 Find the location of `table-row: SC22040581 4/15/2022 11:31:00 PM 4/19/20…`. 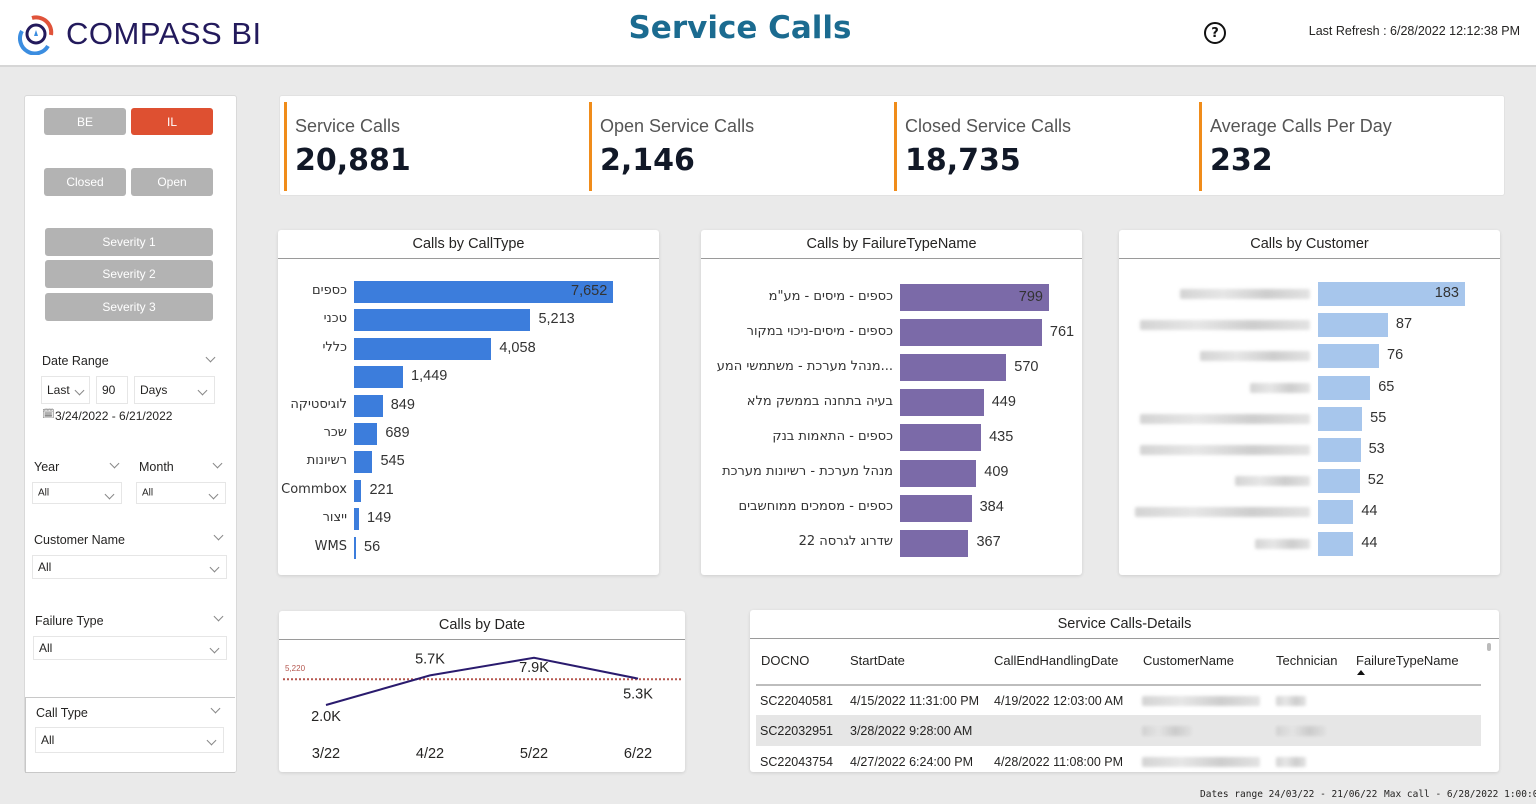

table-row: SC22040581 4/15/2022 11:31:00 PM 4/19/20… is located at coordinates (1118, 700).